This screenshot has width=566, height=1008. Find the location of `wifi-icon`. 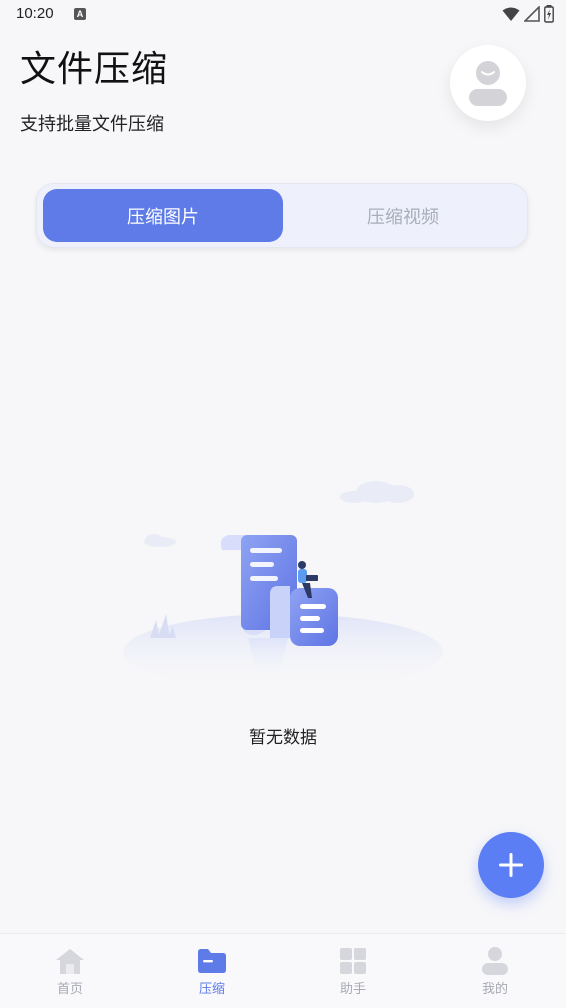

wifi-icon is located at coordinates (511, 14).